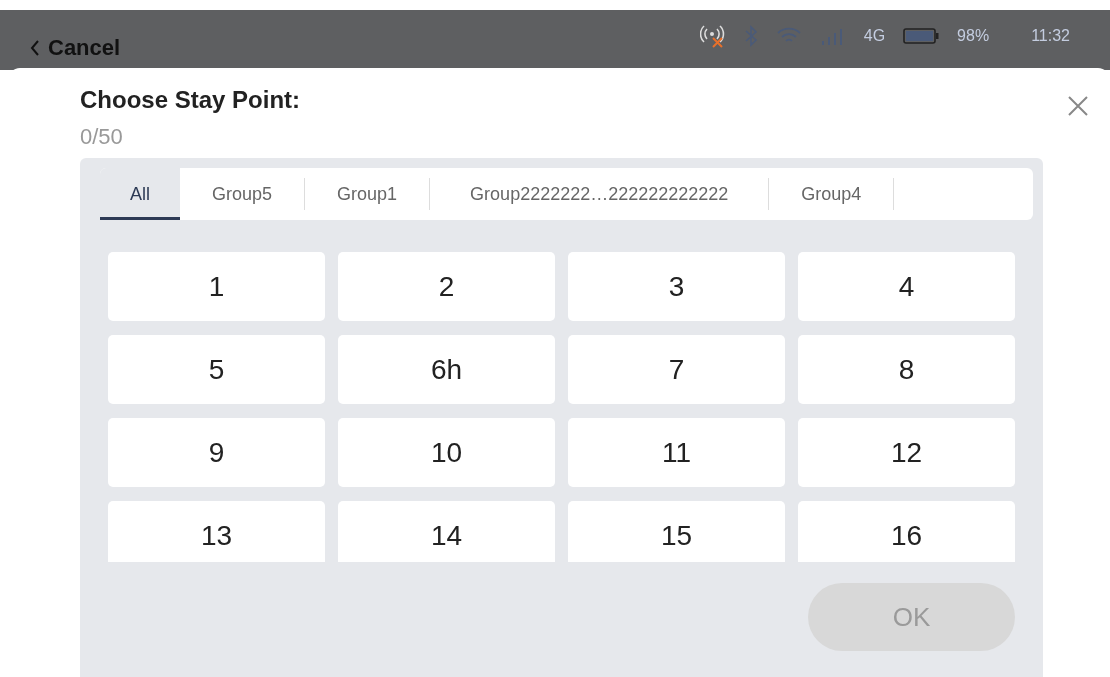 The height and width of the screenshot is (677, 1110). Describe the element at coordinates (446, 369) in the screenshot. I see `stay-point-option: 6h` at that location.